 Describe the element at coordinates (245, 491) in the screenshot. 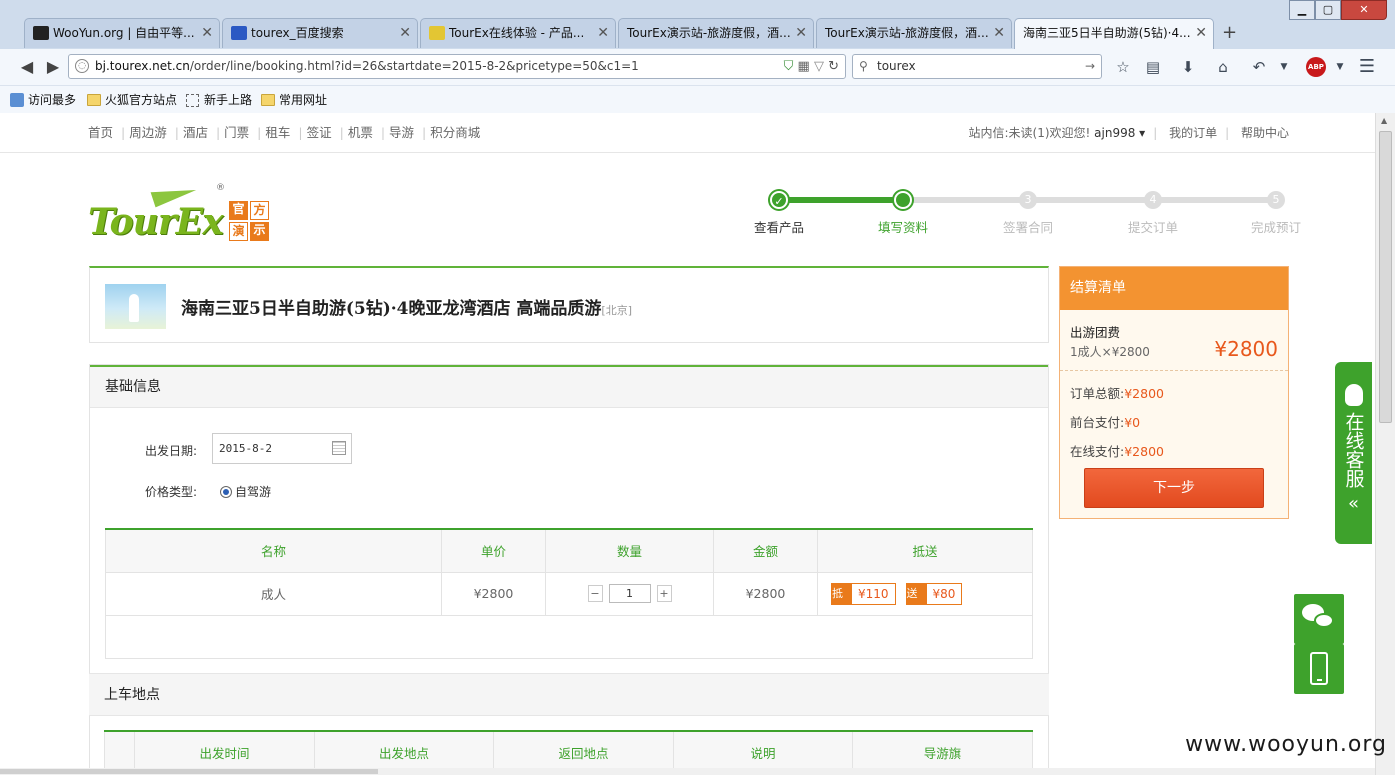

I see `price-type-radio: 自驾游` at that location.